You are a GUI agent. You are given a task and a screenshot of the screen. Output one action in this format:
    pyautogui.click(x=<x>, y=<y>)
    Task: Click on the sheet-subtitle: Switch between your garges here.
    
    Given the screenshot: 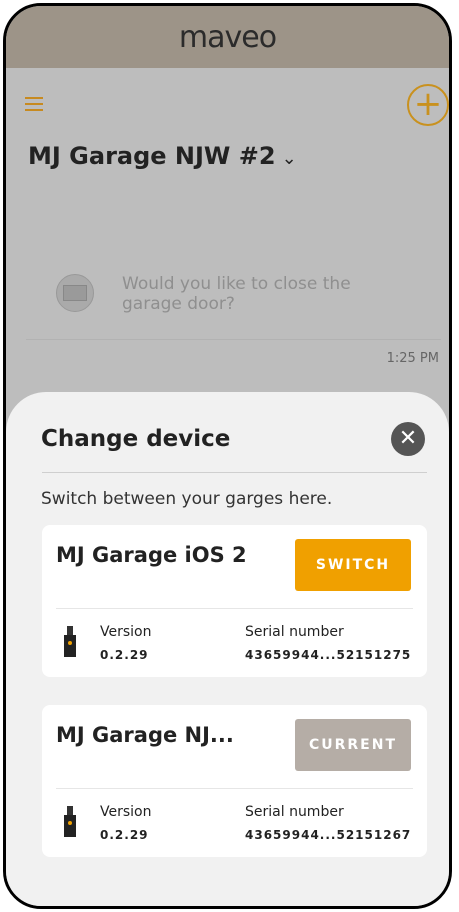 What is the action you would take?
    pyautogui.click(x=187, y=499)
    